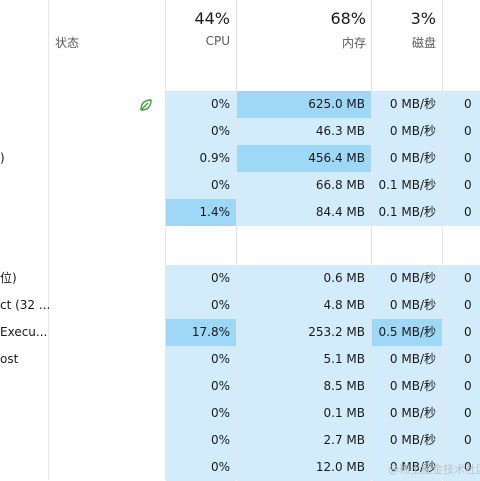 The width and height of the screenshot is (480, 481). I want to click on process-name: 位), so click(8, 278).